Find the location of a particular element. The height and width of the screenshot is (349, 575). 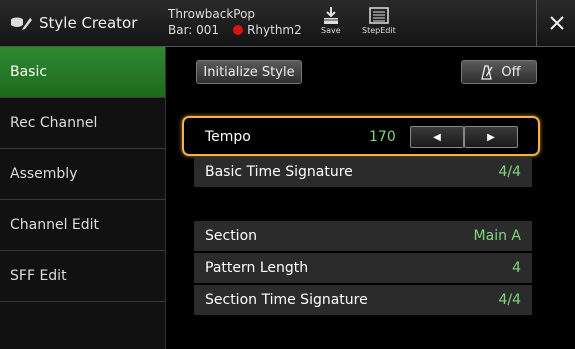

record-indicator-icon is located at coordinates (238, 30).